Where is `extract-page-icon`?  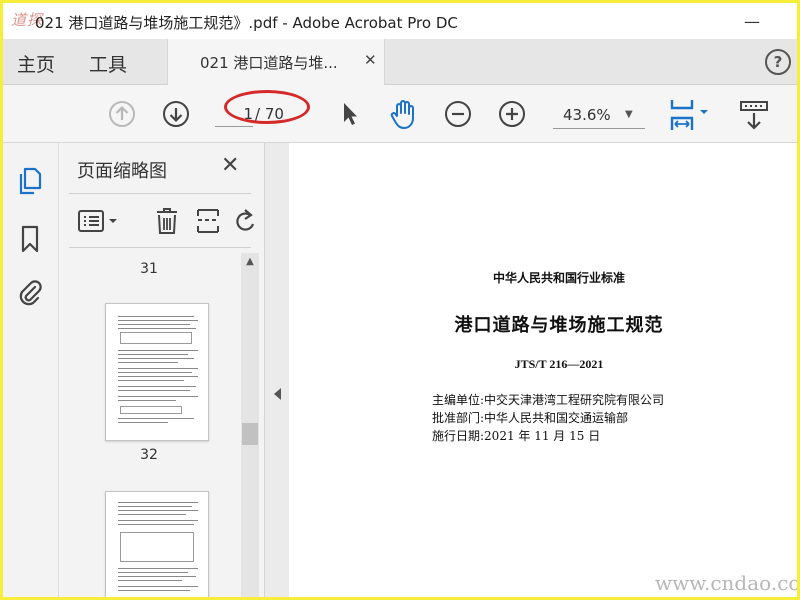 extract-page-icon is located at coordinates (208, 221).